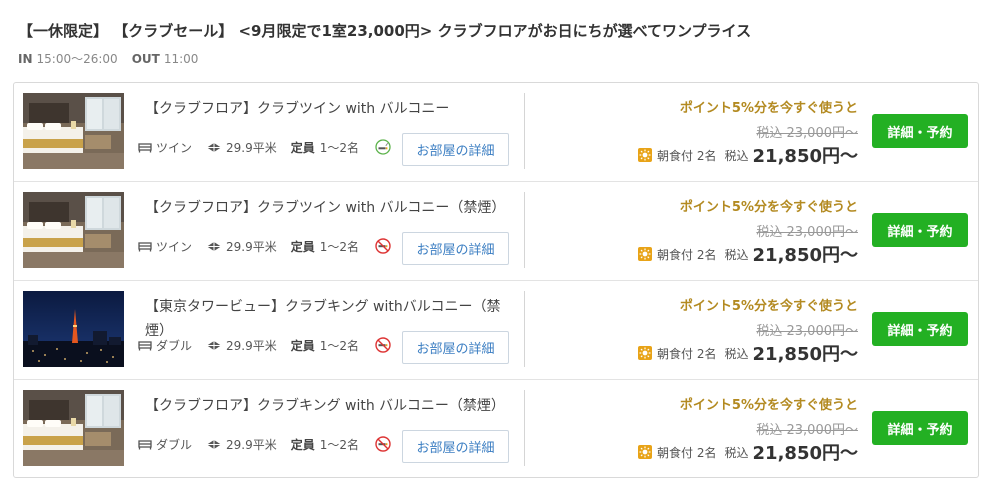 The image size is (991, 488). Describe the element at coordinates (181, 59) in the screenshot. I see `checkout-time: 11:00` at that location.